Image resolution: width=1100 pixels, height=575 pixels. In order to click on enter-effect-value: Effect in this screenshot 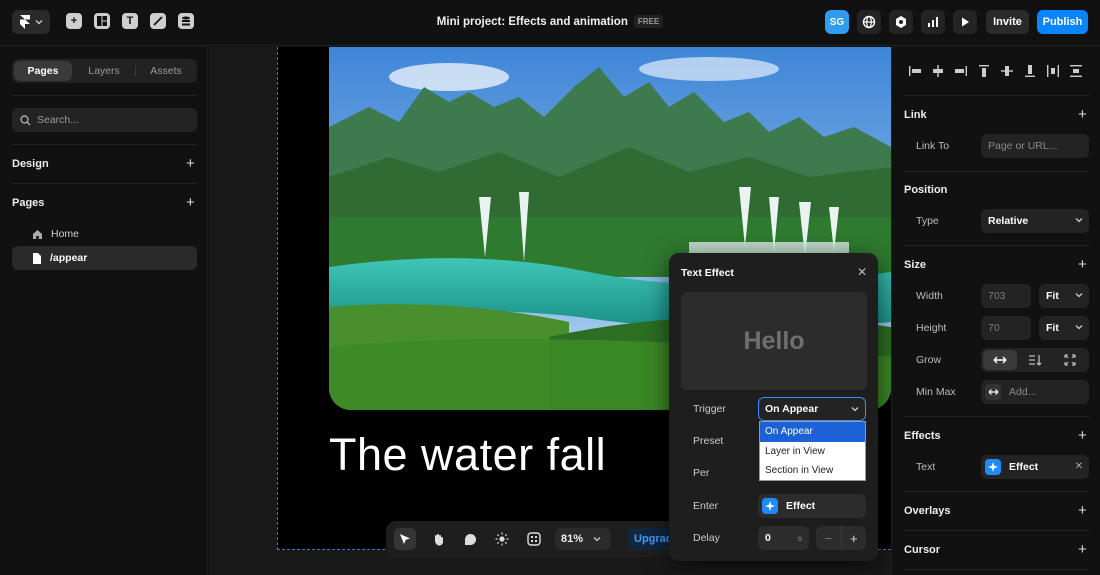, I will do `click(801, 506)`.